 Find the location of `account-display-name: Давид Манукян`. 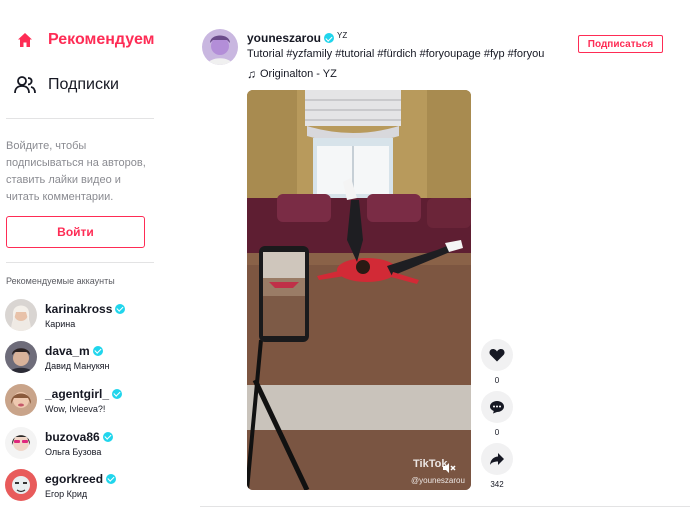

account-display-name: Давид Манукян is located at coordinates (77, 365).